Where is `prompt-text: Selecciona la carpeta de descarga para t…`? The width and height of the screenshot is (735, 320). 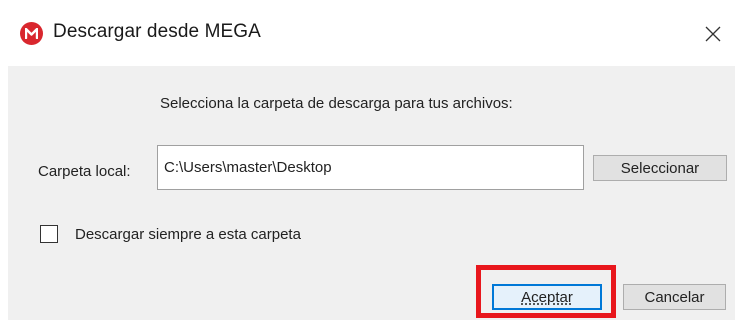
prompt-text: Selecciona la carpeta de descarga para t… is located at coordinates (336, 103).